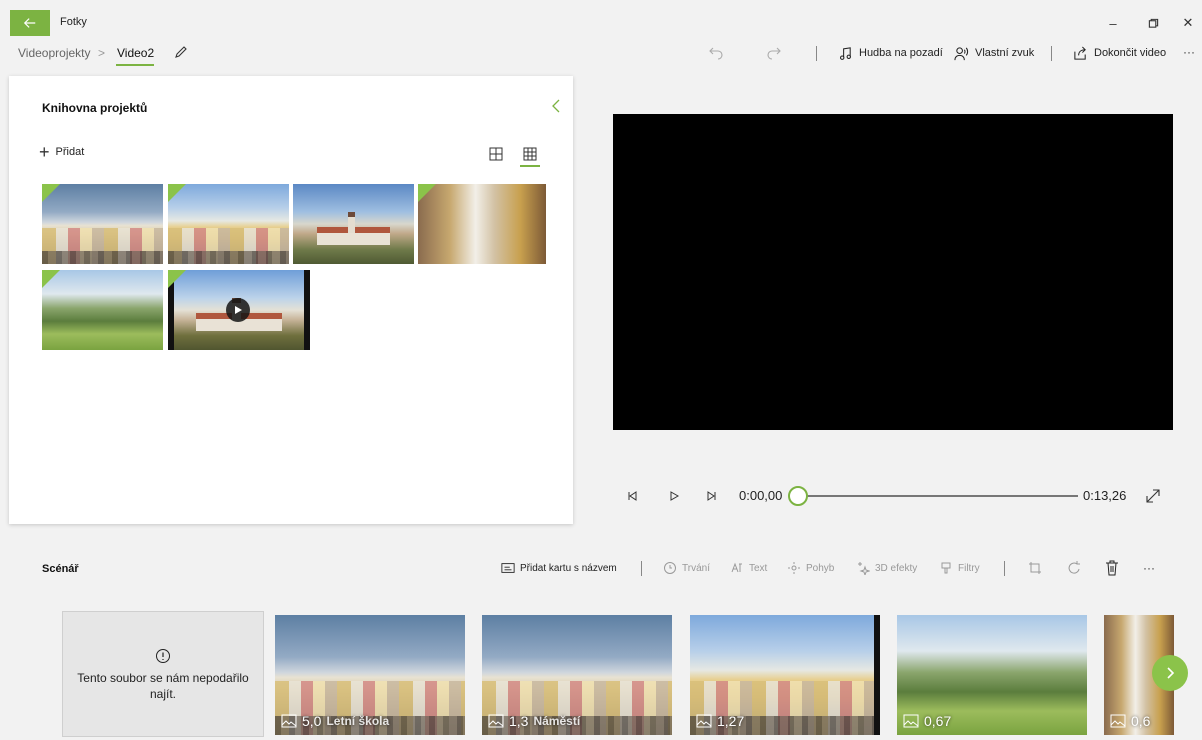 This screenshot has height=740, width=1202. Describe the element at coordinates (946, 568) in the screenshot. I see `filter-brush-icon` at that location.